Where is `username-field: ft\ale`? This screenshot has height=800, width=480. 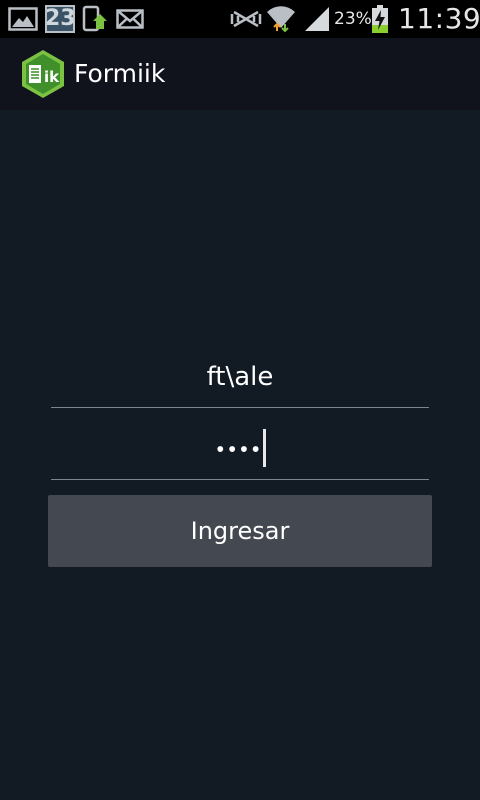 username-field: ft\ale is located at coordinates (240, 379).